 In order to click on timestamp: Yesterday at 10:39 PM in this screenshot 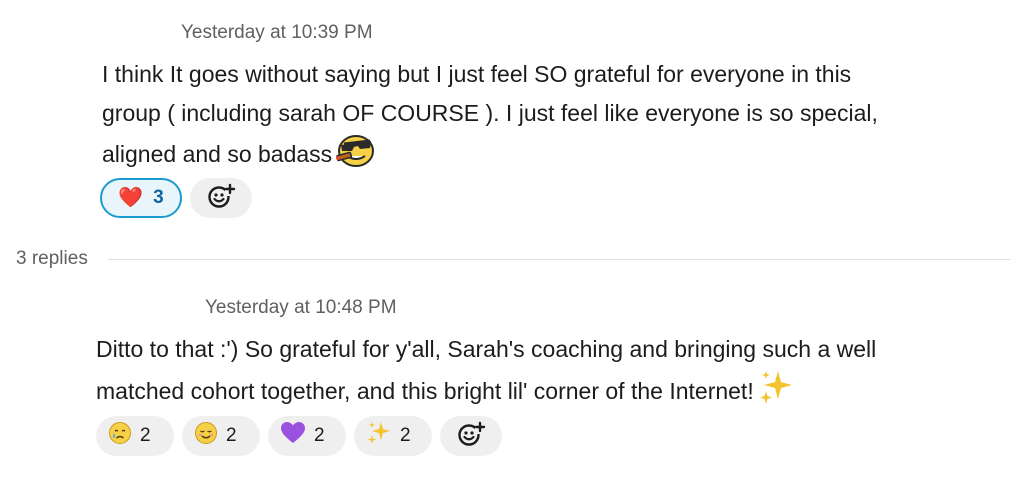, I will do `click(277, 33)`.